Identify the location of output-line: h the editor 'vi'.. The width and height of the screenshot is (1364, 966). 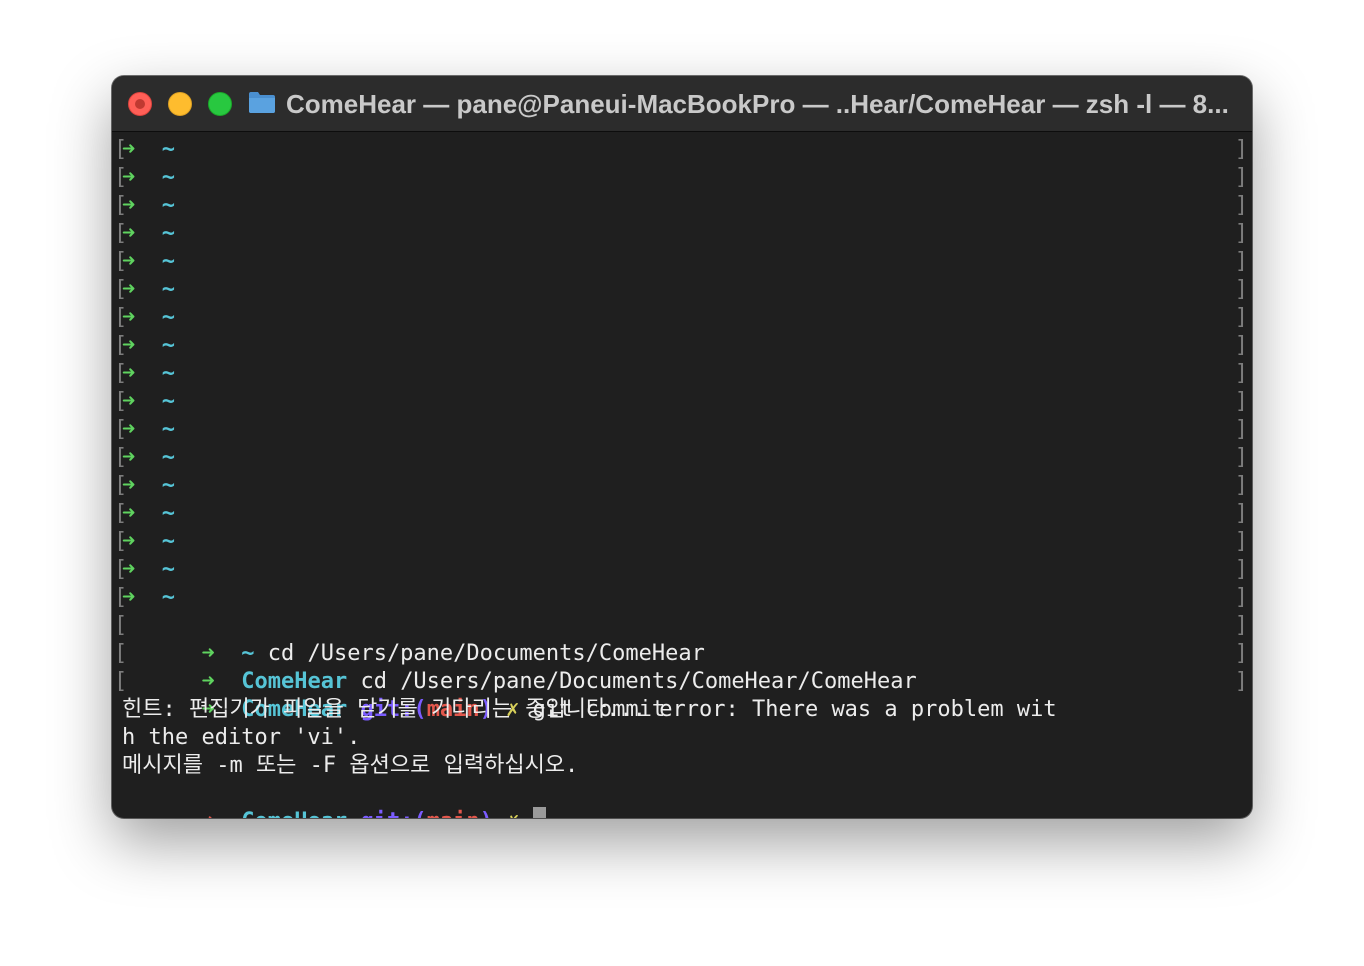
(241, 737).